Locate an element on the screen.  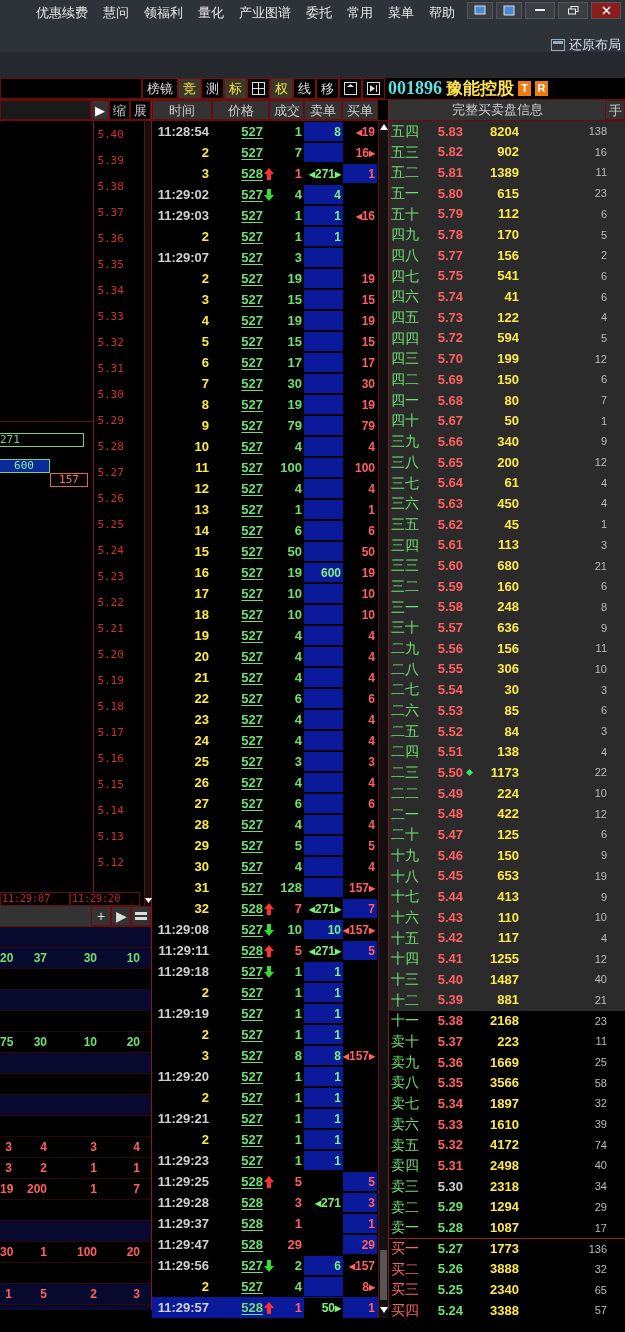
price-cell-text: 5.72 is located at coordinates (449, 338).